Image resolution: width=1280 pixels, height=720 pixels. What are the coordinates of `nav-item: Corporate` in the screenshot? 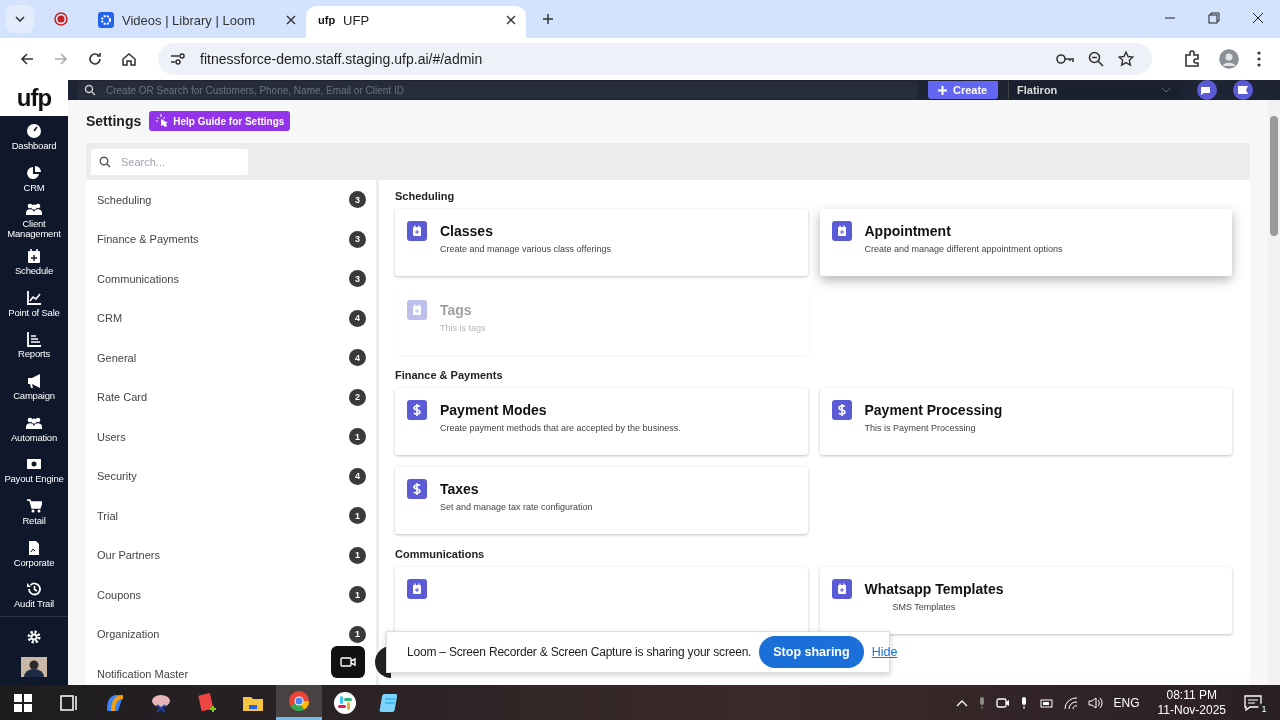 It's located at (34, 553).